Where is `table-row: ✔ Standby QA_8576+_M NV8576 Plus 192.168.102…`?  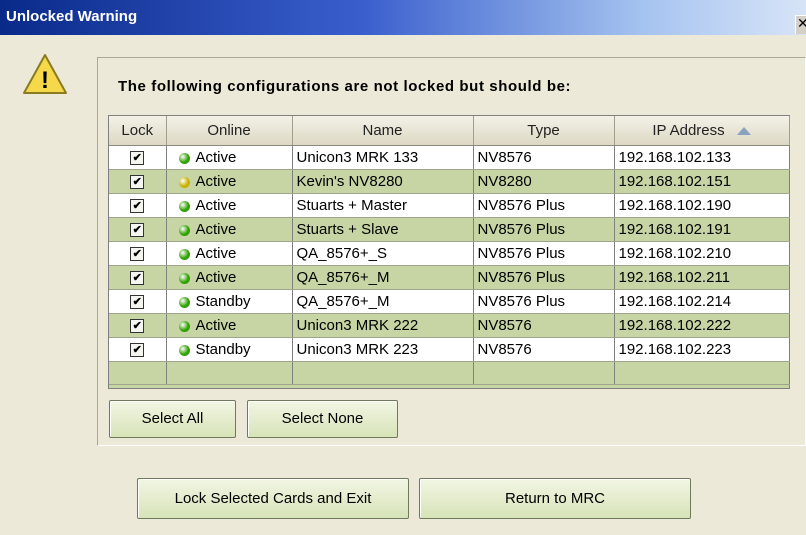 table-row: ✔ Standby QA_8576+_M NV8576 Plus 192.168.102… is located at coordinates (449, 301).